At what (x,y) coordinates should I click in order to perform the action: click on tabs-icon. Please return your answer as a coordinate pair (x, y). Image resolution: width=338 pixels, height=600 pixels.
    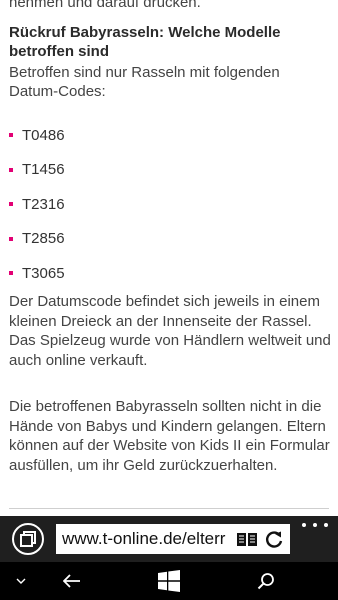
    Looking at the image, I should click on (28, 539).